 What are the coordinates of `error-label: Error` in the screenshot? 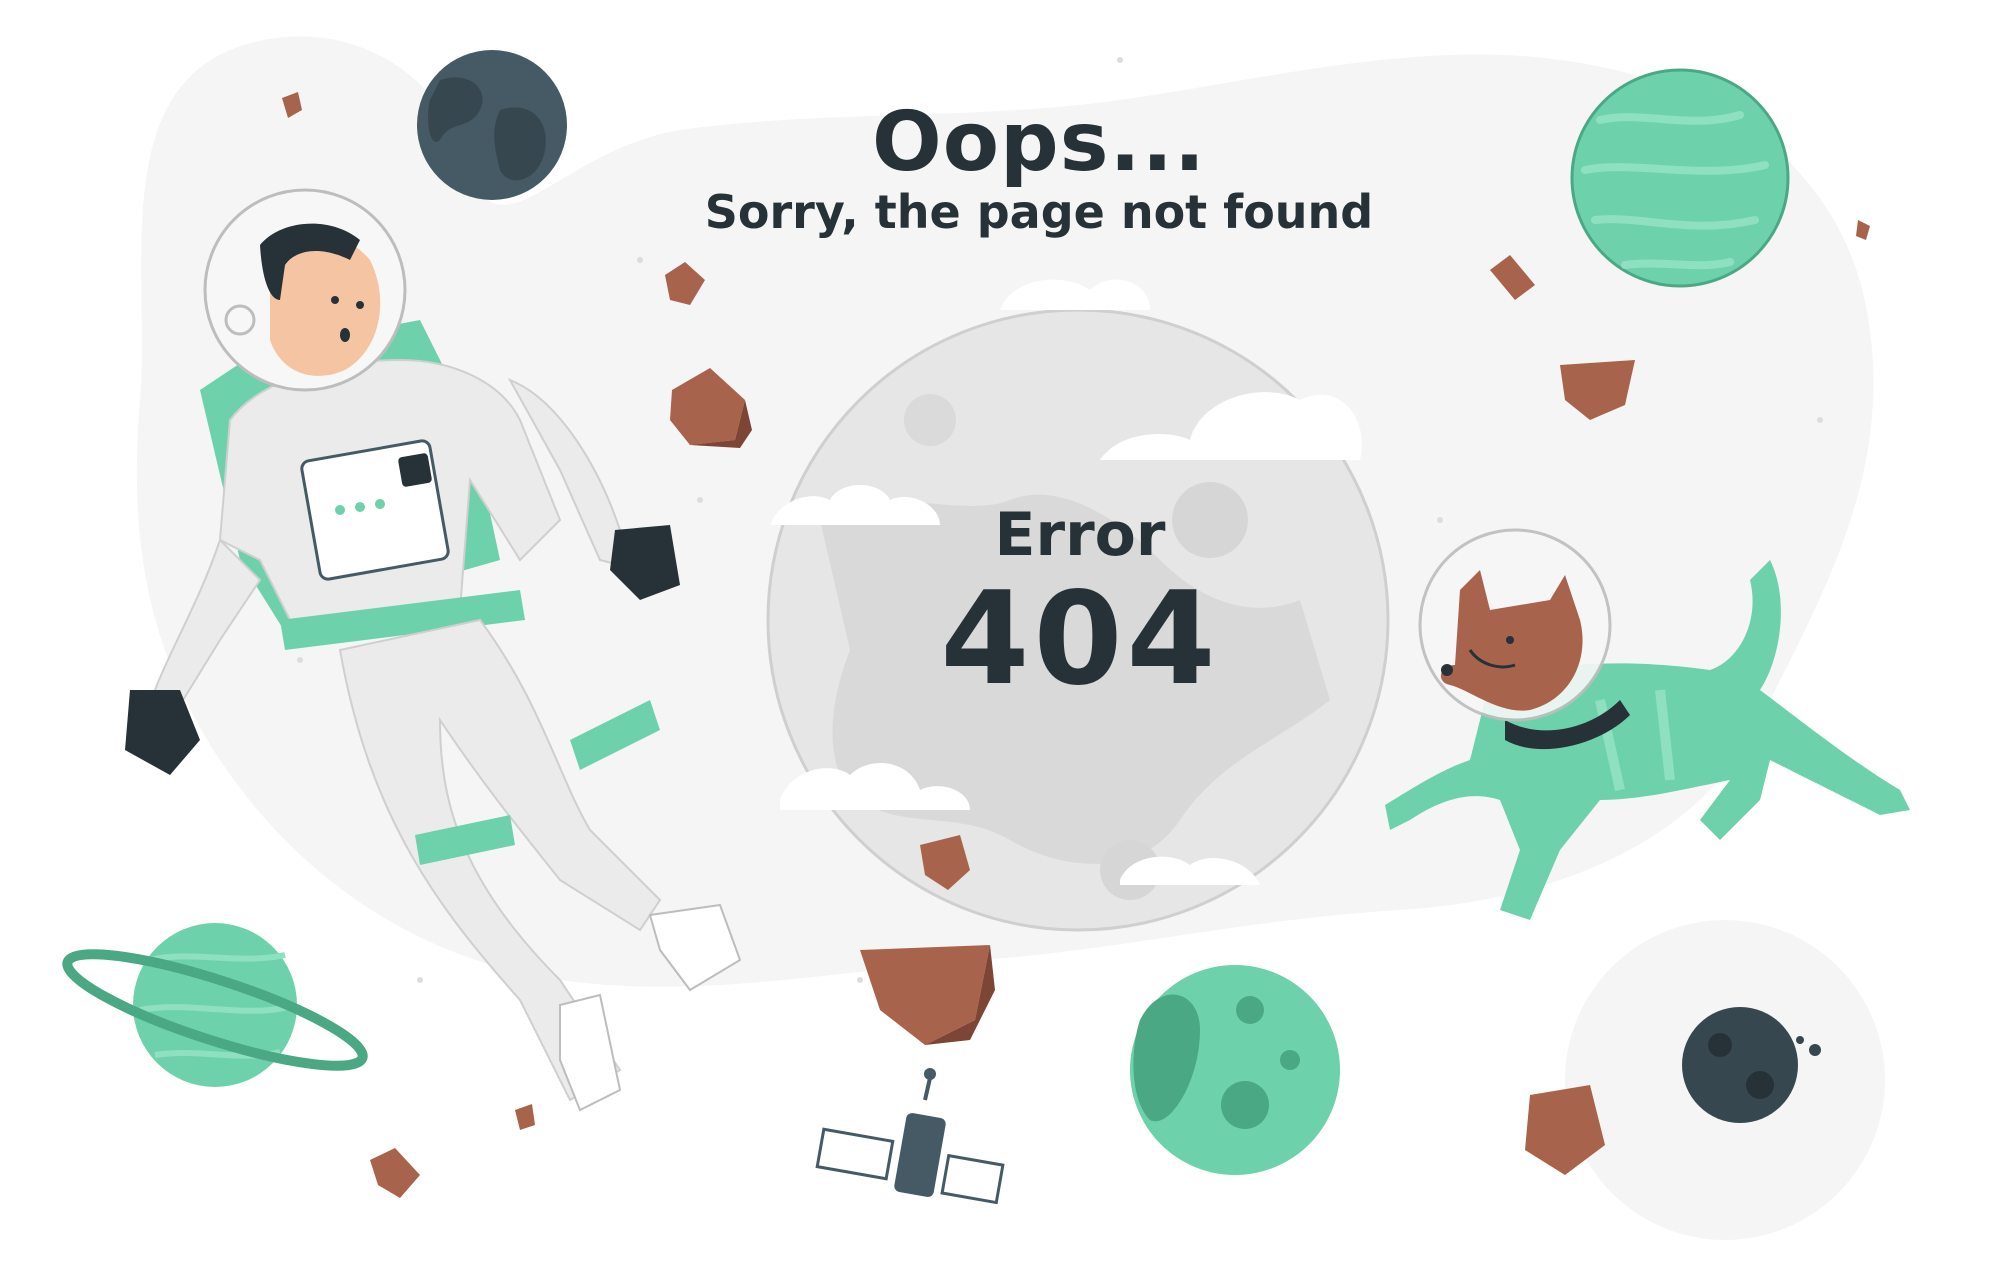 It's located at (1080, 535).